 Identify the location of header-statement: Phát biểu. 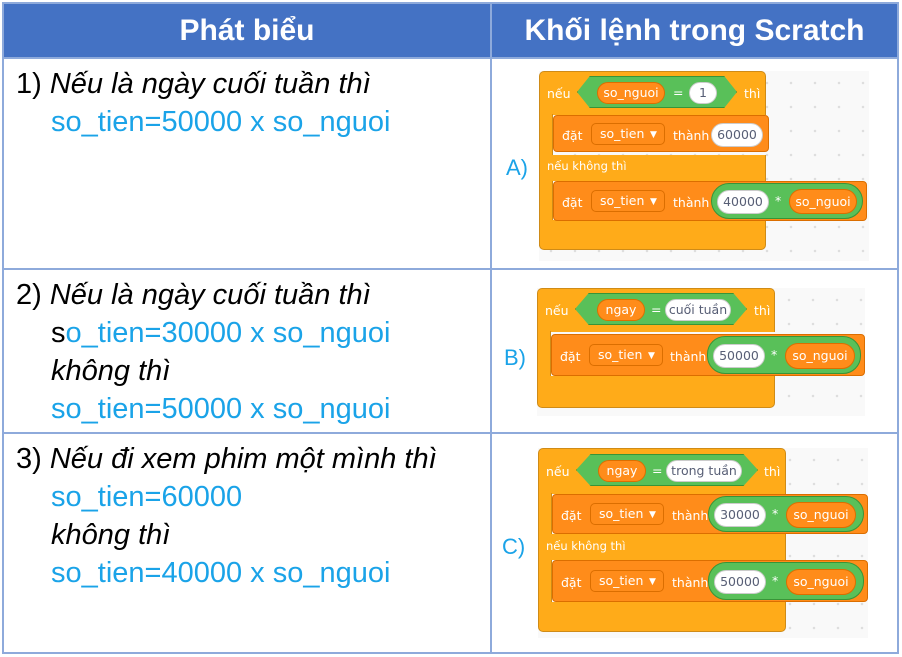
(247, 30).